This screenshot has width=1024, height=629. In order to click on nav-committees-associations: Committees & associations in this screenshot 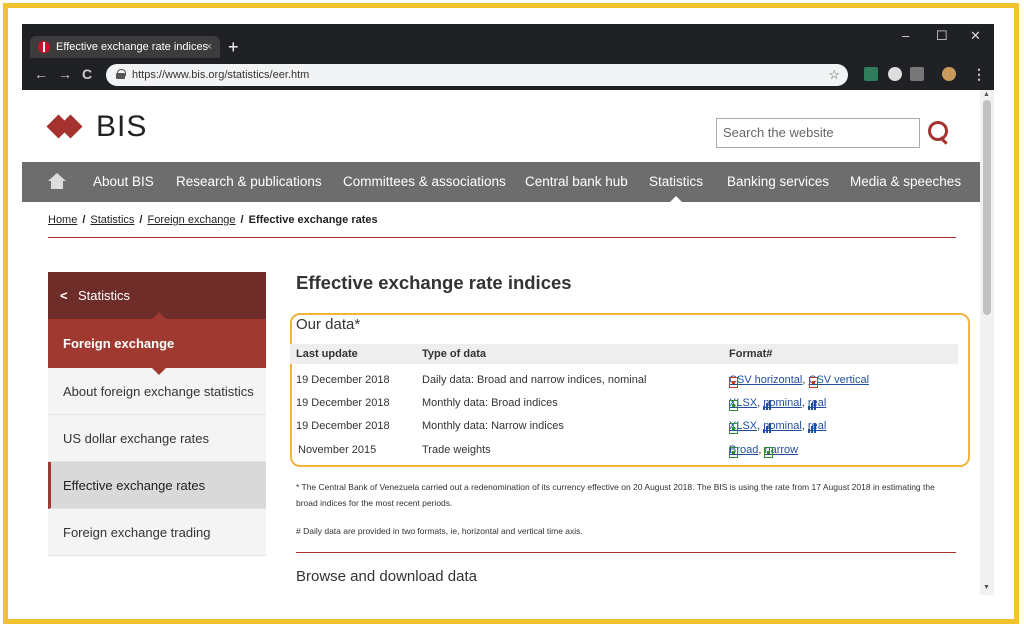, I will do `click(424, 182)`.